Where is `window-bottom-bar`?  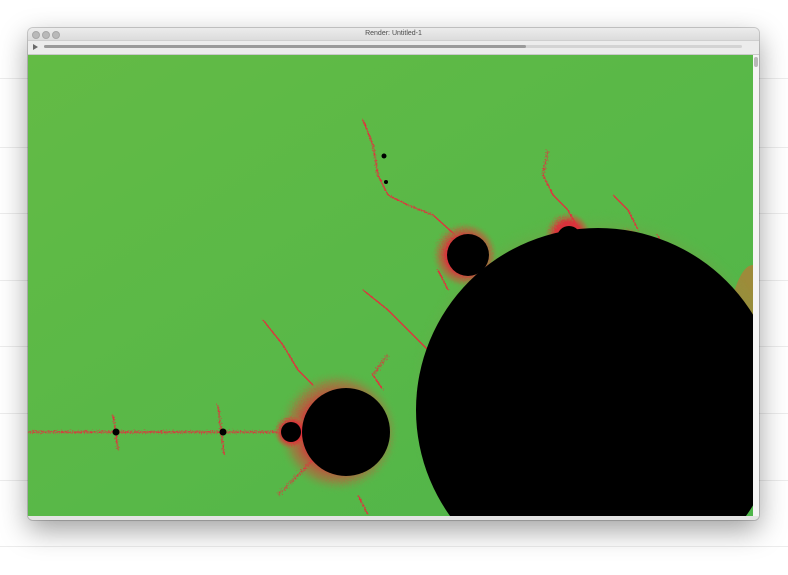
window-bottom-bar is located at coordinates (393, 518).